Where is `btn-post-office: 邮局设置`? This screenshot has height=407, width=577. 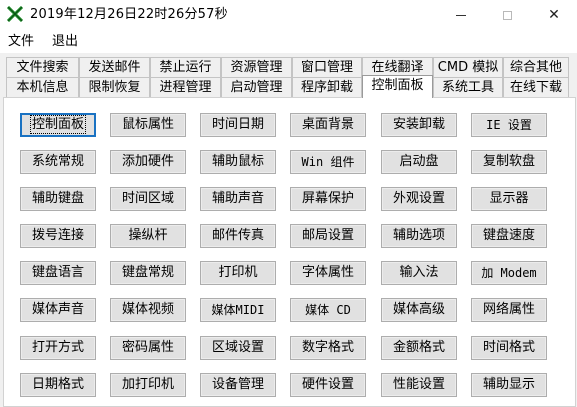 btn-post-office: 邮局设置 is located at coordinates (328, 236).